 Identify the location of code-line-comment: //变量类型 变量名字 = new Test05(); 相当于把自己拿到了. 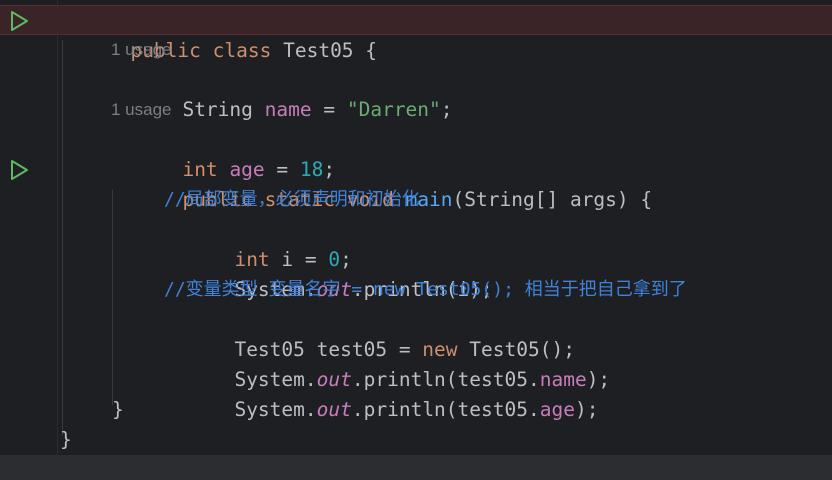
(416, 290).